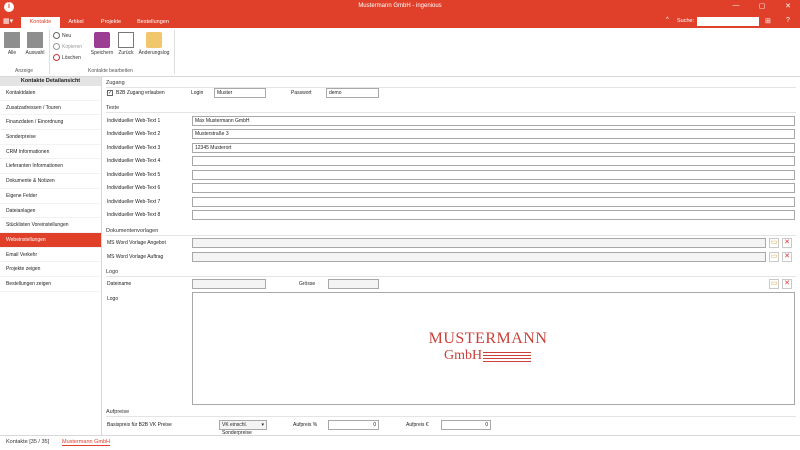  What do you see at coordinates (352, 93) in the screenshot?
I see `passwort-input: demo` at bounding box center [352, 93].